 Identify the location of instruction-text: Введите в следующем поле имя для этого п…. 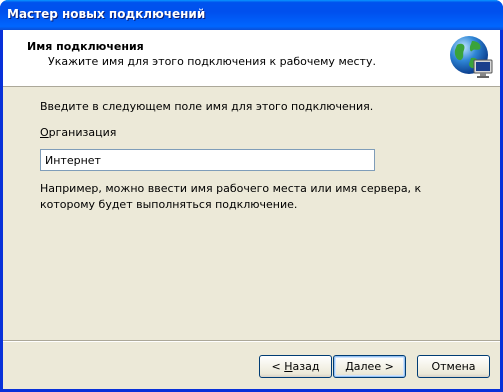
(207, 106).